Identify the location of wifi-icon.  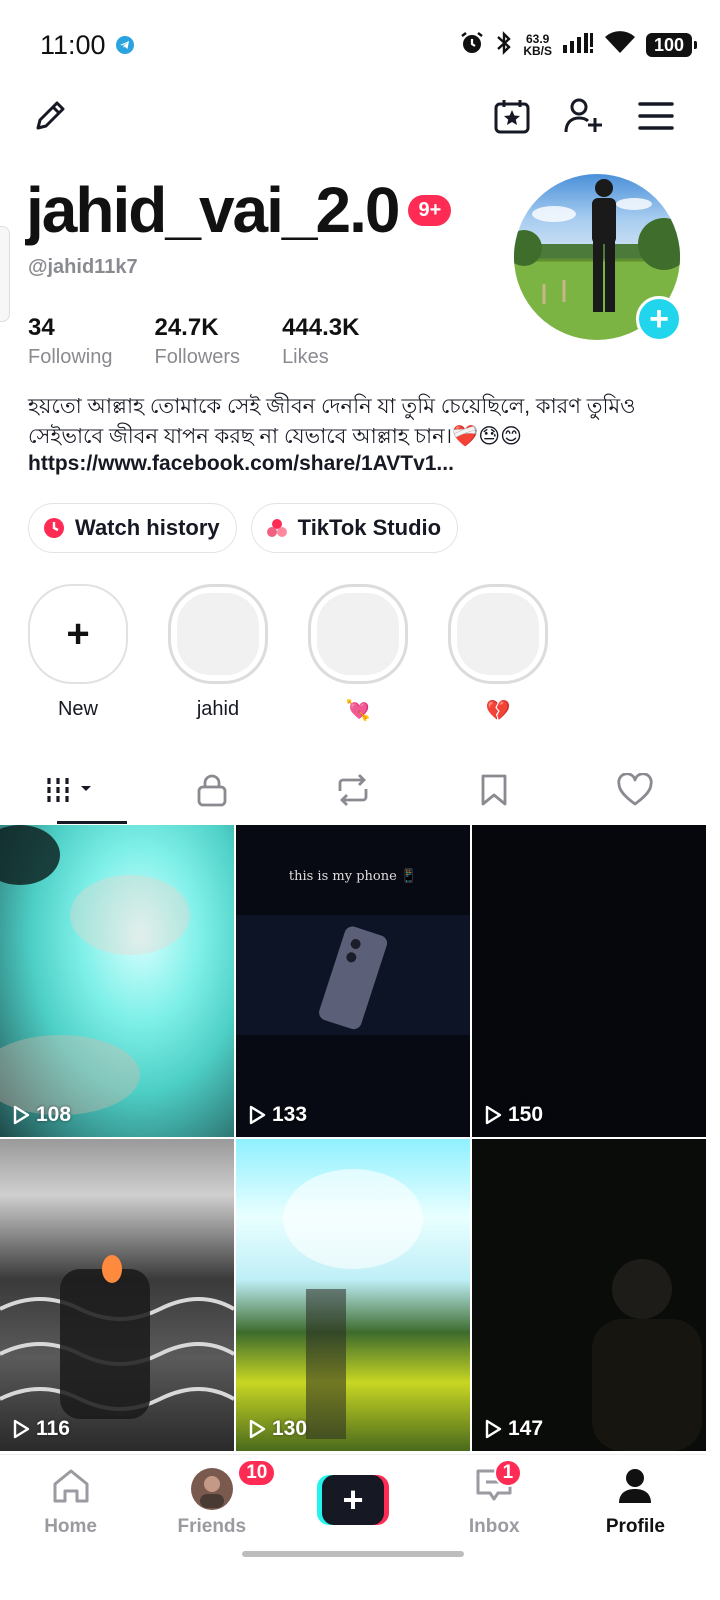
(620, 45).